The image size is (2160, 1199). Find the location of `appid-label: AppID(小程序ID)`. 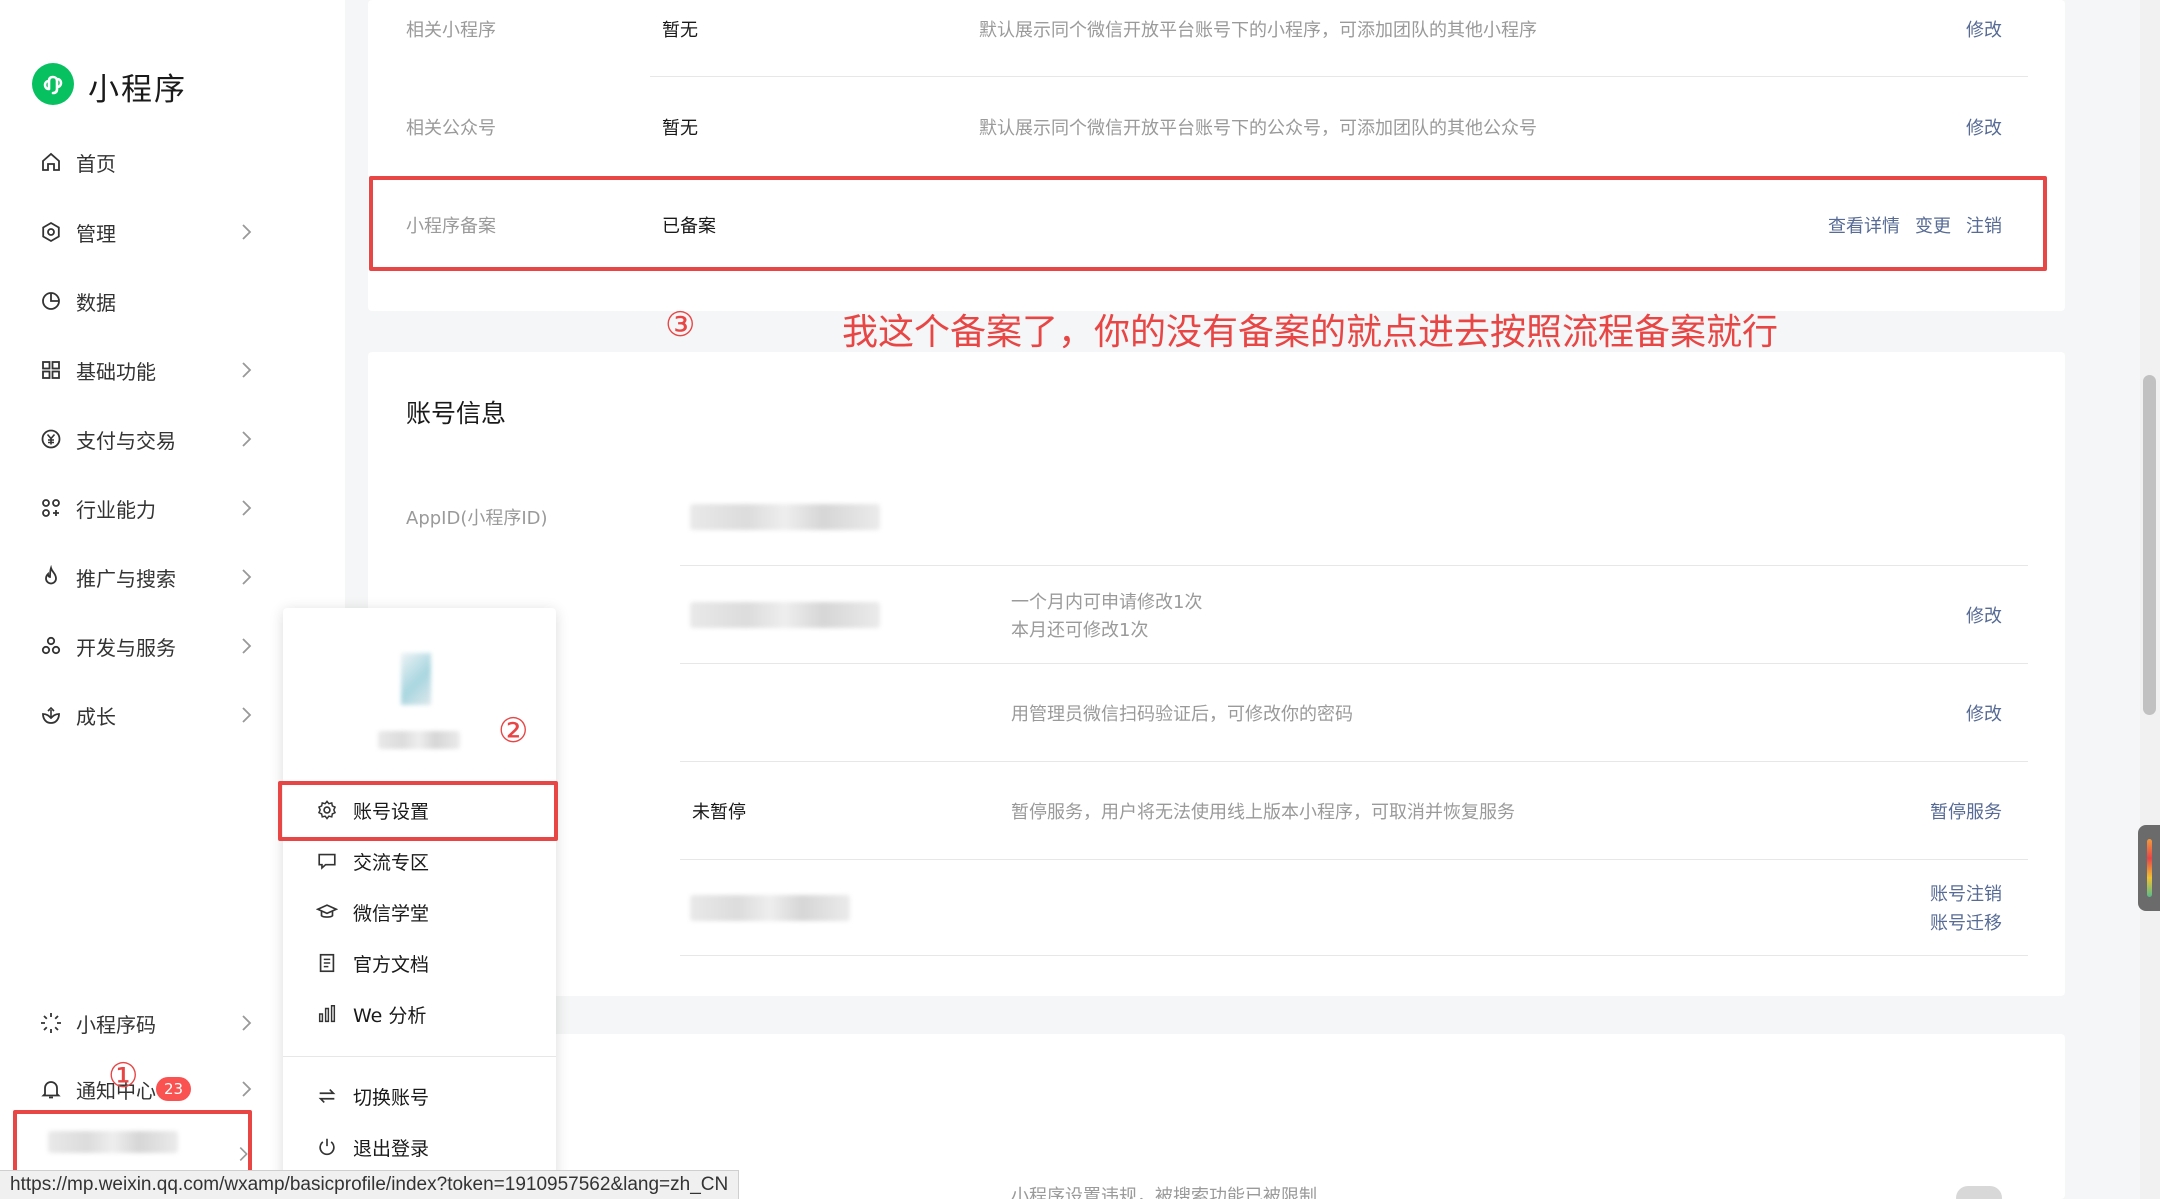

appid-label: AppID(小程序ID) is located at coordinates (477, 518).